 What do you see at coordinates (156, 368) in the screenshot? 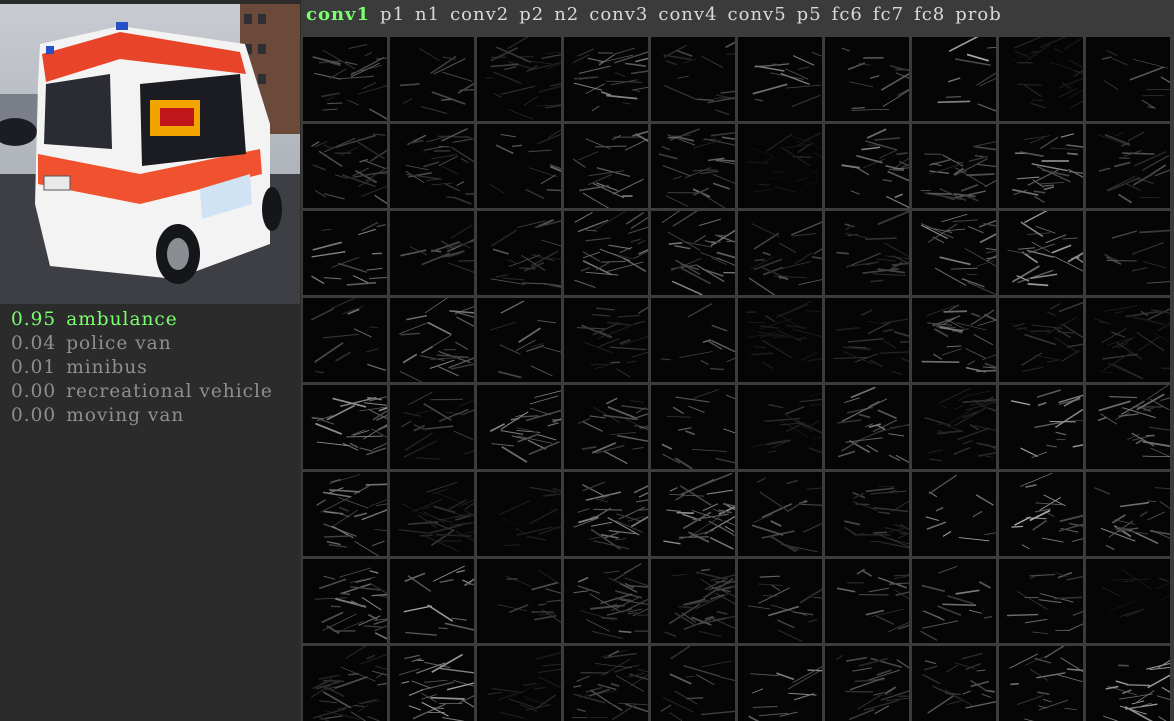
I see `prediction-item: 0.01 minibus` at bounding box center [156, 368].